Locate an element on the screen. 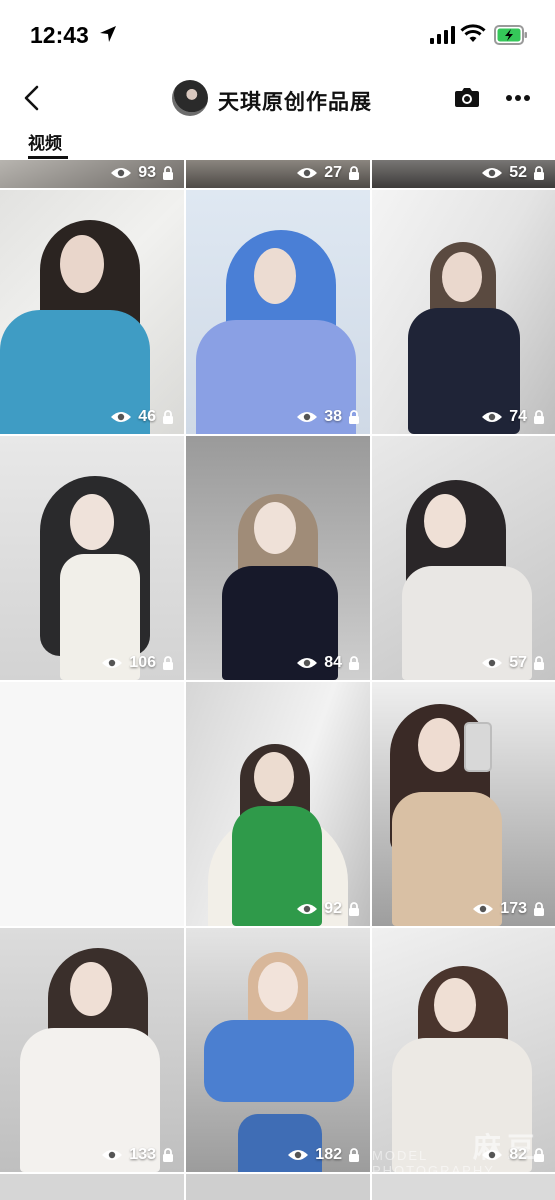 This screenshot has width=555, height=1200. back-chevron-icon is located at coordinates (33, 98).